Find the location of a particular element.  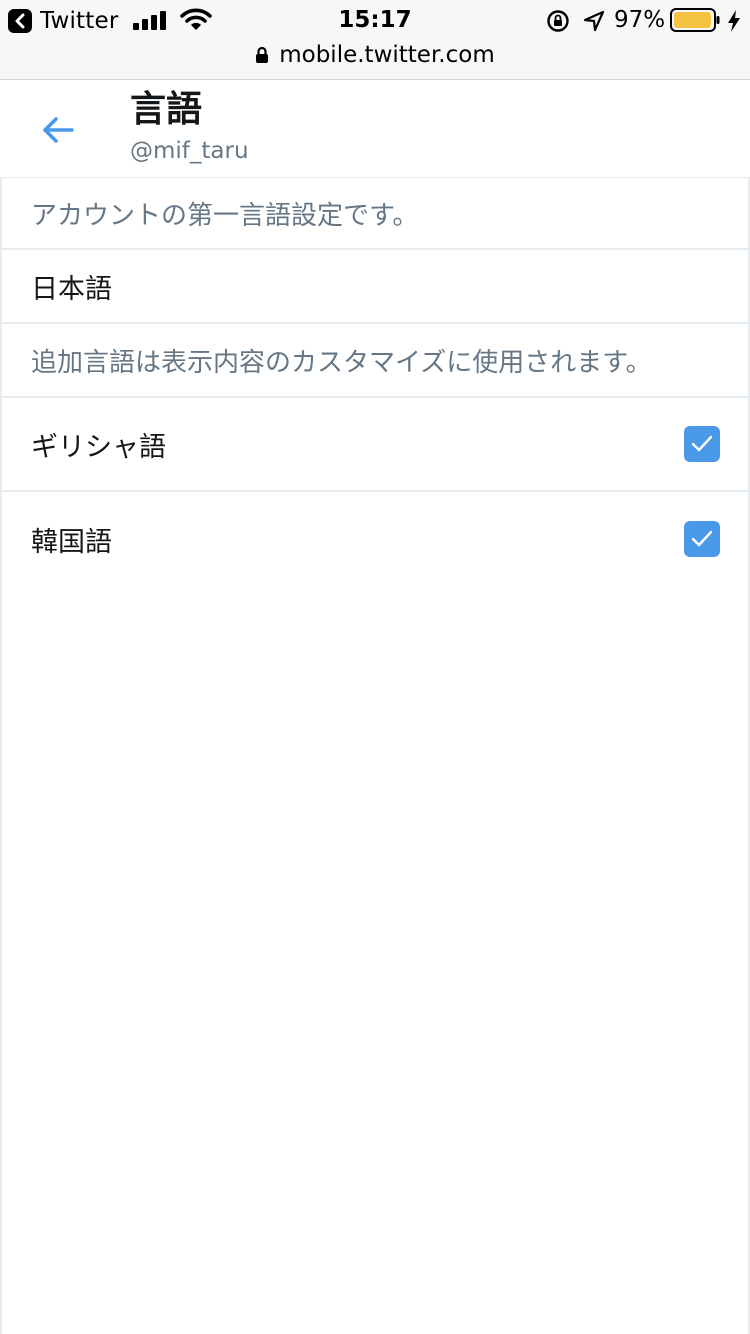

language-option-korean: 韓国語 is located at coordinates (375, 539).